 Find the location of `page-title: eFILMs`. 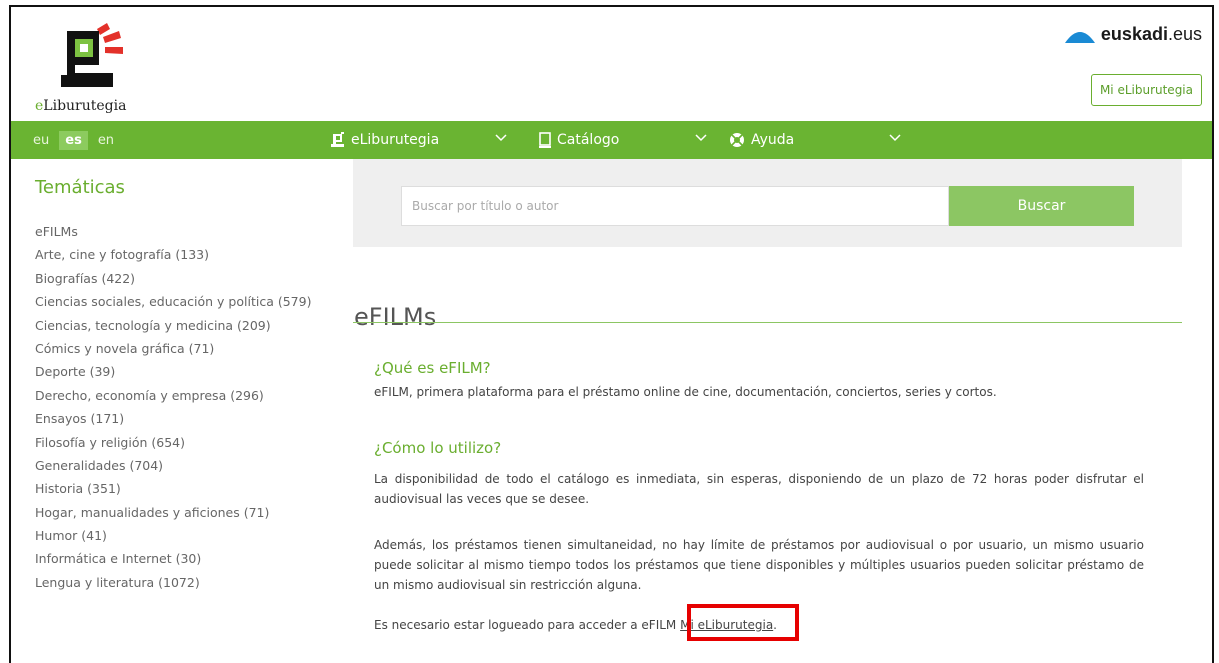

page-title: eFILMs is located at coordinates (395, 317).